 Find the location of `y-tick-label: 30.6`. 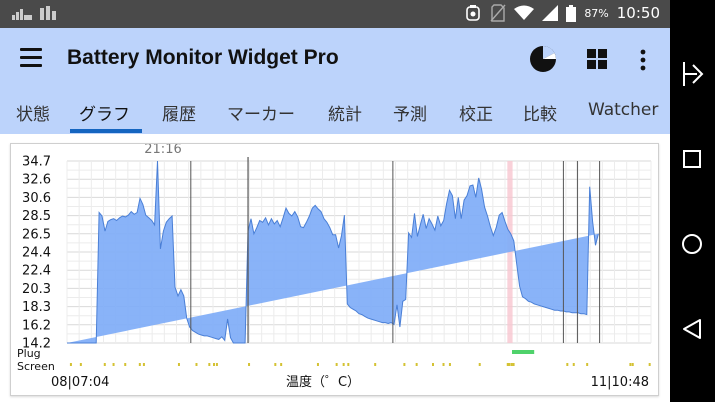

y-tick-label: 30.6 is located at coordinates (36, 198).